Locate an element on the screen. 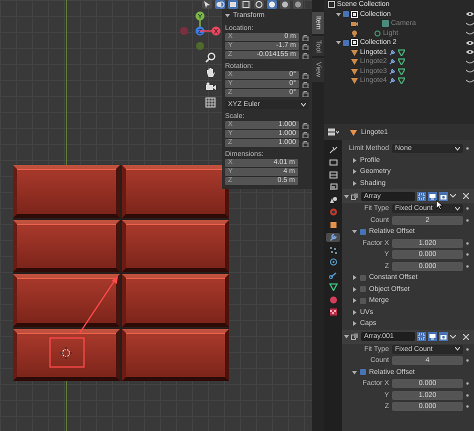 The width and height of the screenshot is (474, 431). sphere-icon is located at coordinates (333, 300).